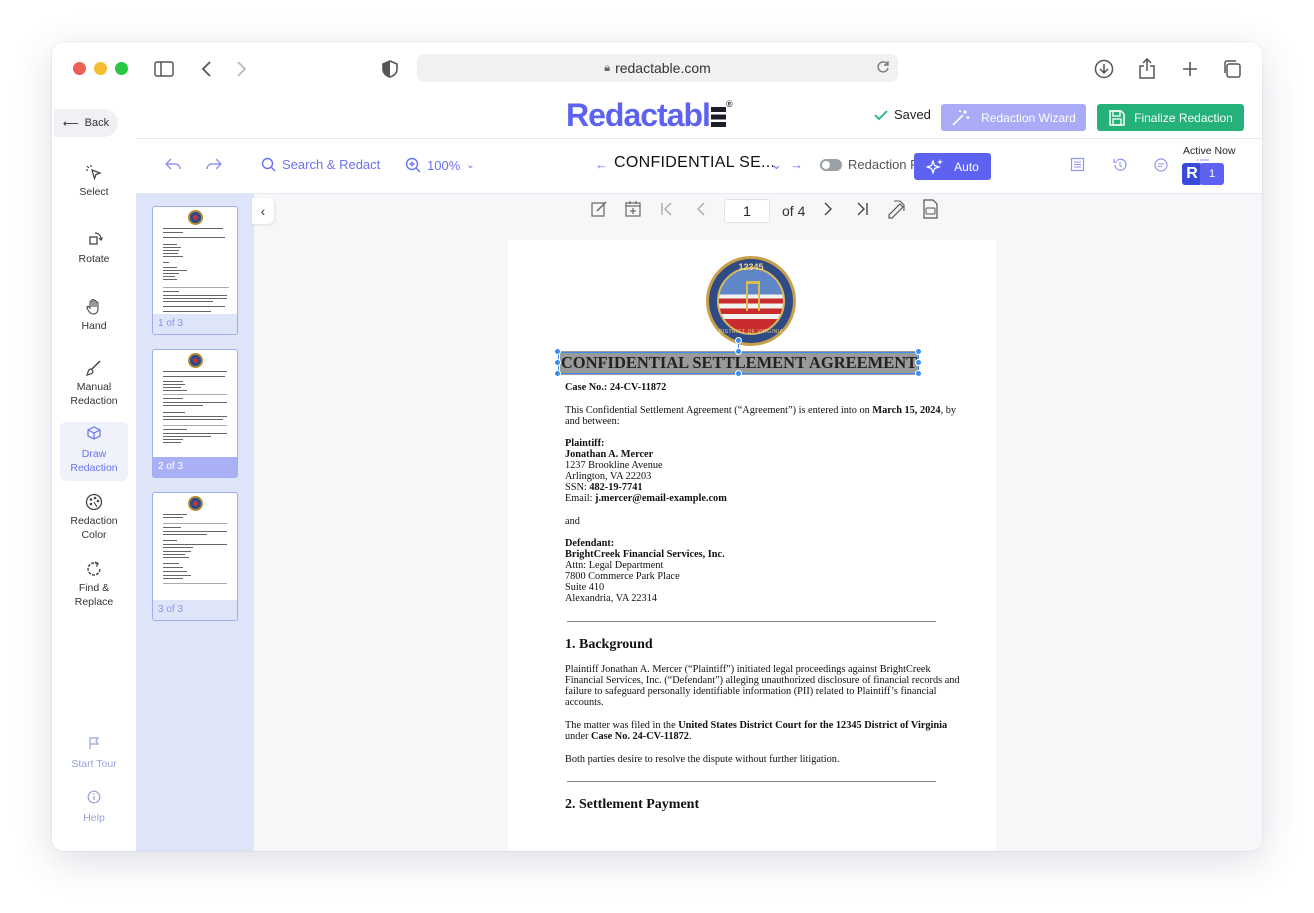 The height and width of the screenshot is (913, 1314). What do you see at coordinates (572, 521) in the screenshot?
I see `and-text: and` at bounding box center [572, 521].